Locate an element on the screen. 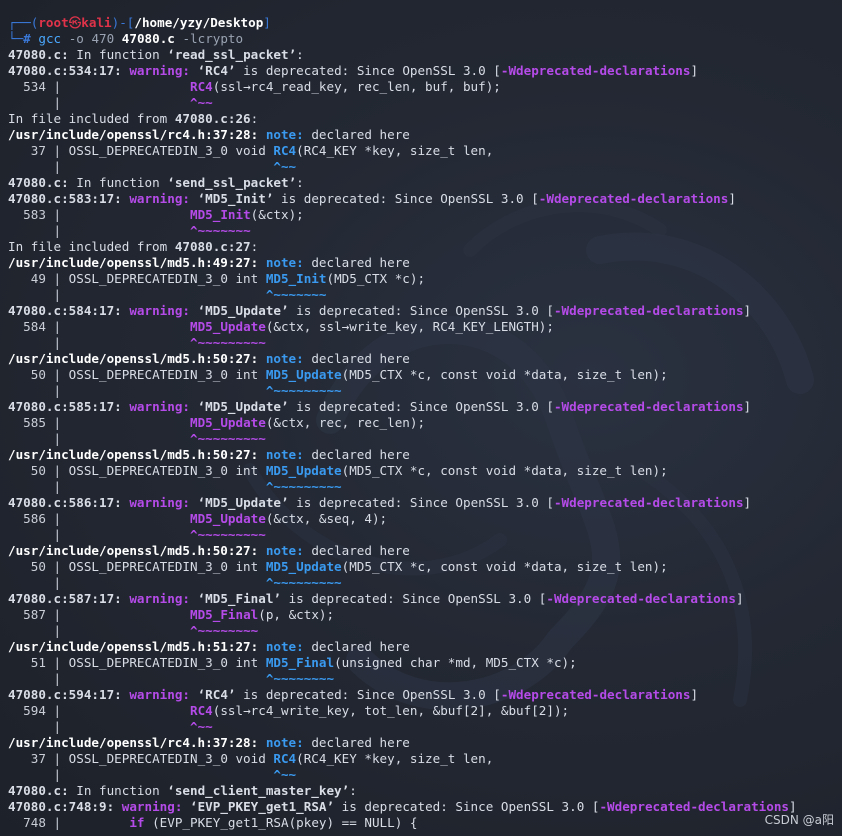 This screenshot has width=842, height=836. output-segment: (&ctx, rec, rec_len); is located at coordinates (345, 422).